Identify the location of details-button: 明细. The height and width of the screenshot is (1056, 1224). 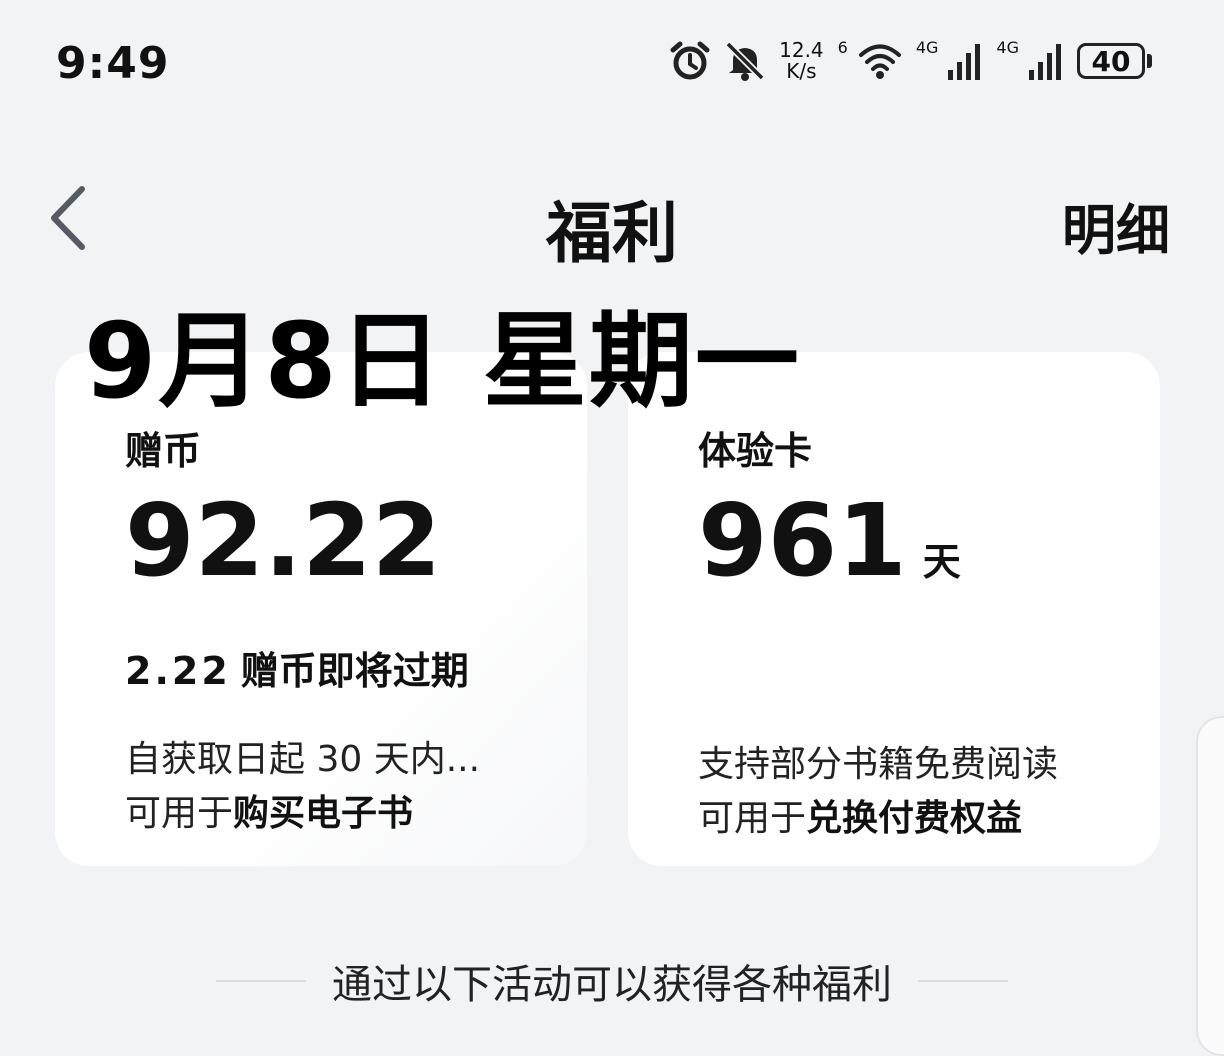
(1116, 225).